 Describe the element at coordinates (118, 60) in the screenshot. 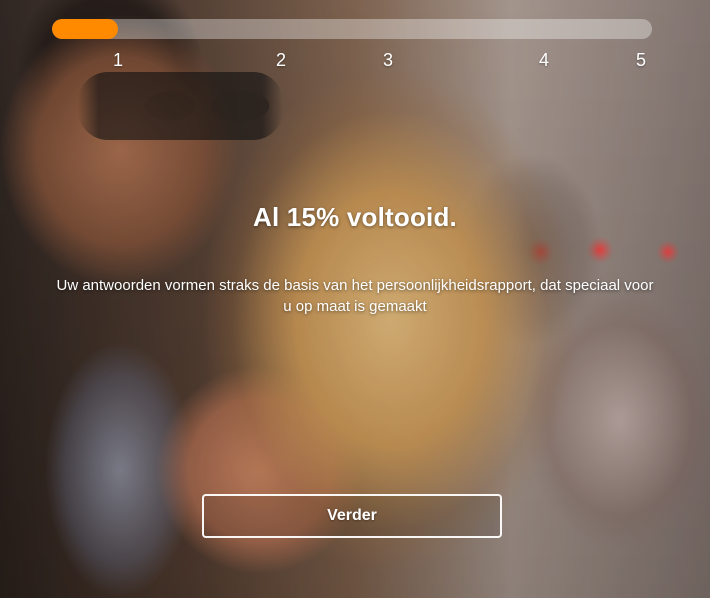

I see `progress-step-1: 1` at that location.